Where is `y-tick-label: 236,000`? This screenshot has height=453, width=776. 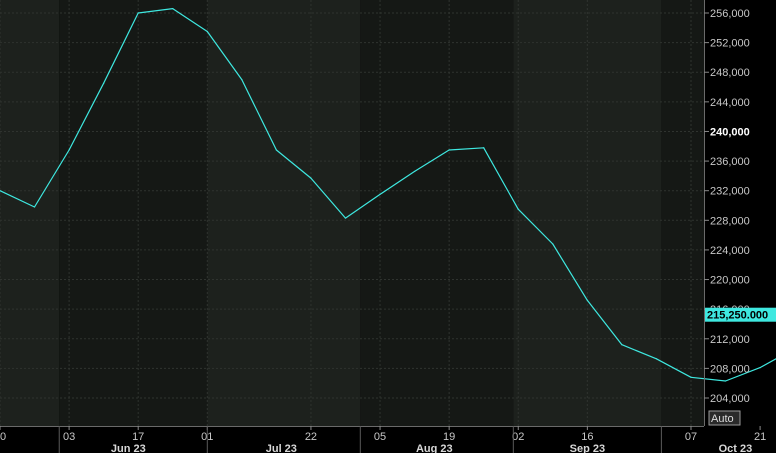
y-tick-label: 236,000 is located at coordinates (730, 162).